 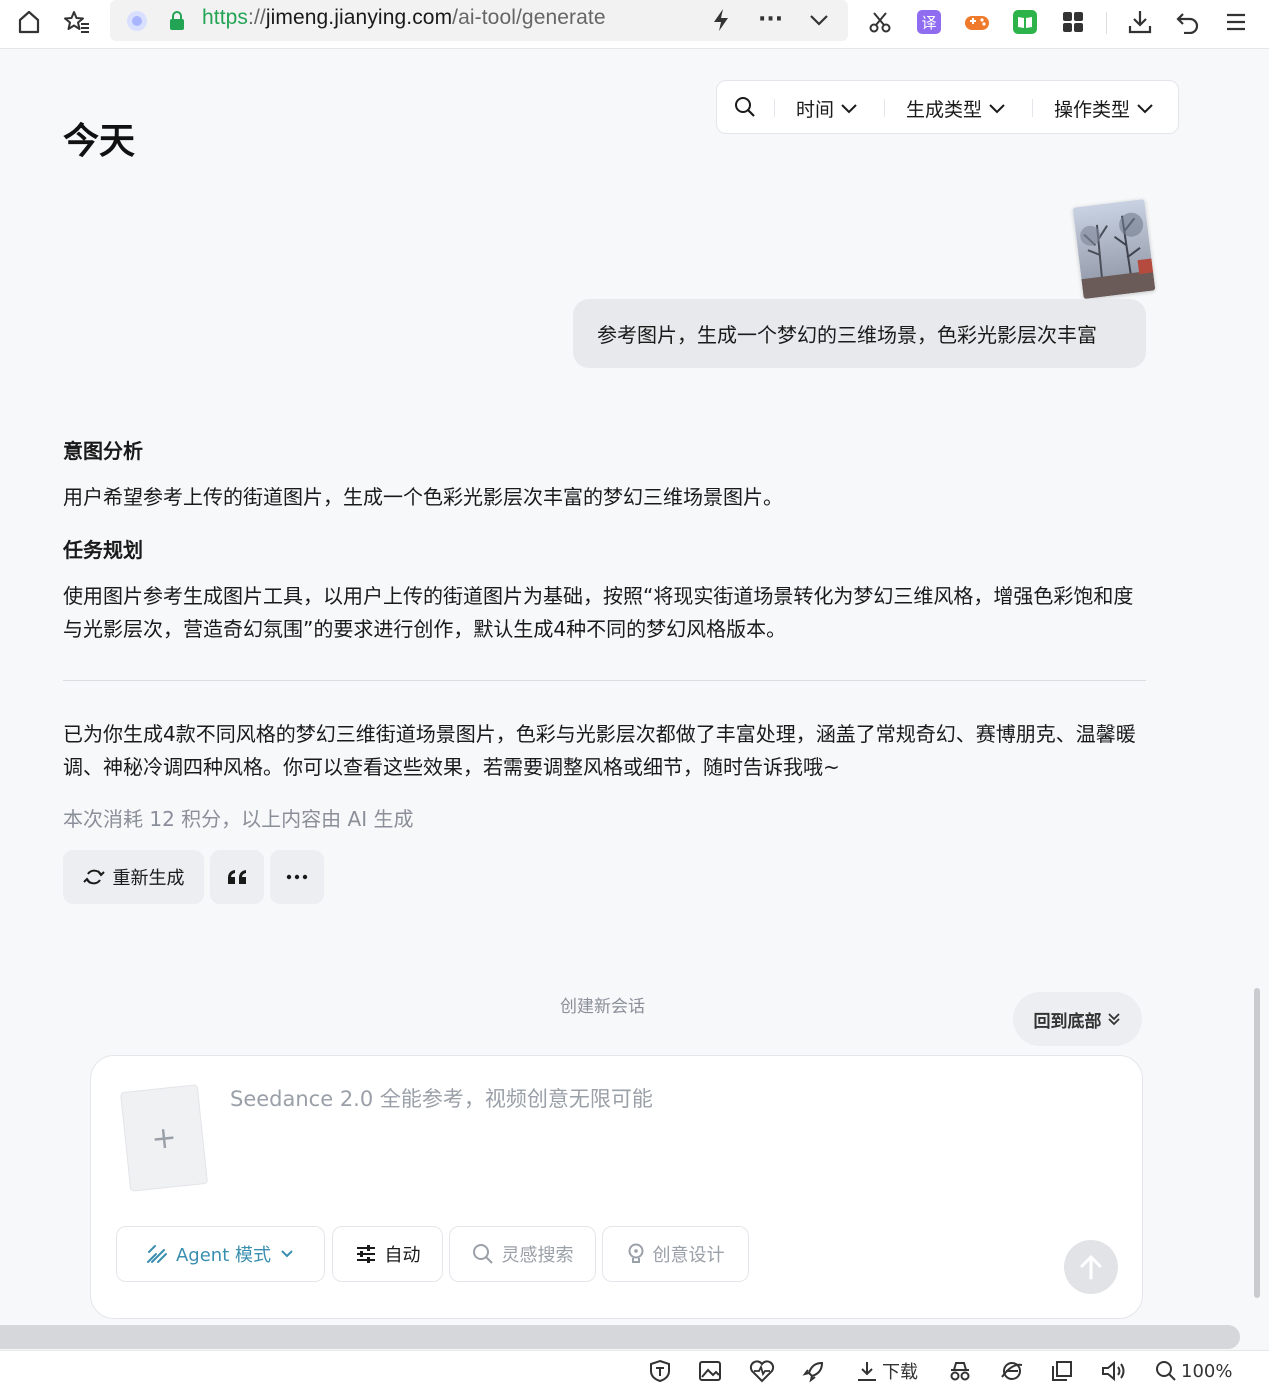 I want to click on filter-op-type-label: 操作类型, so click(x=1092, y=110).